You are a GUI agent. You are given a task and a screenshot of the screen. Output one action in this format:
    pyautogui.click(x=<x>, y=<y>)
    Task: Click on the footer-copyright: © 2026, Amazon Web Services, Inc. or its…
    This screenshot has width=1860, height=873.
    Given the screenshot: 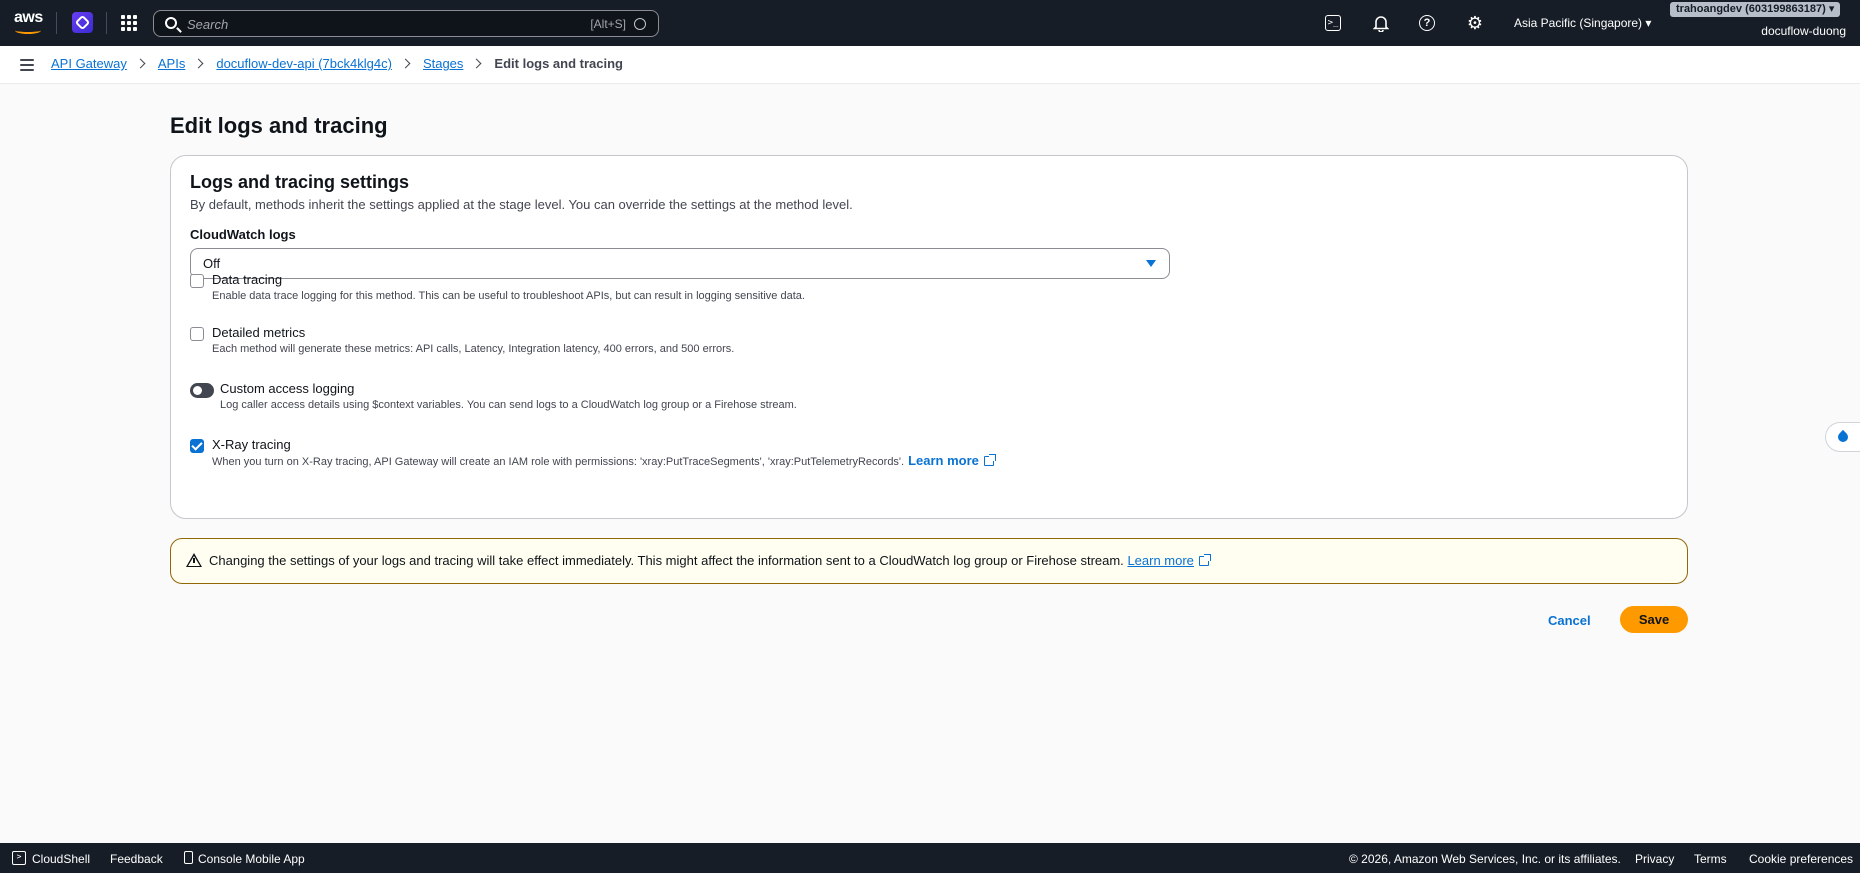 What is the action you would take?
    pyautogui.click(x=1485, y=859)
    